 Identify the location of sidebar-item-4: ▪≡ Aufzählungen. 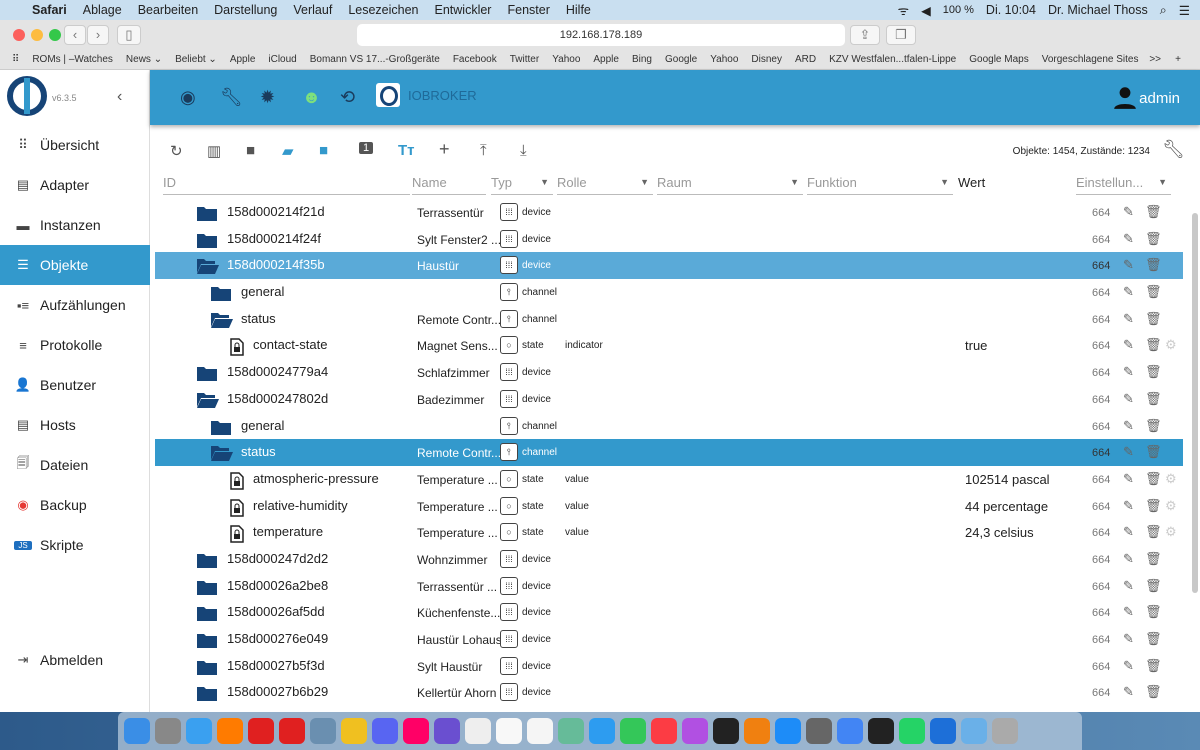
(75, 305).